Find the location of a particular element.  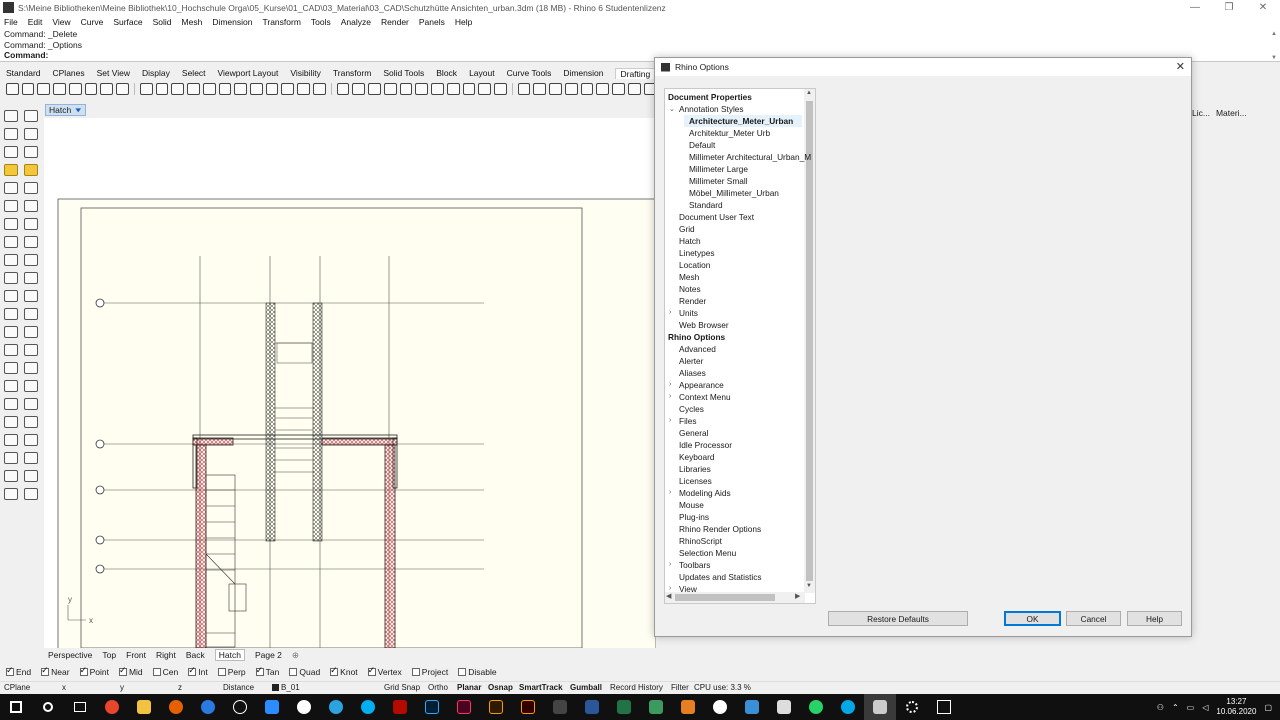

menu-transform: Transform is located at coordinates (281, 22).